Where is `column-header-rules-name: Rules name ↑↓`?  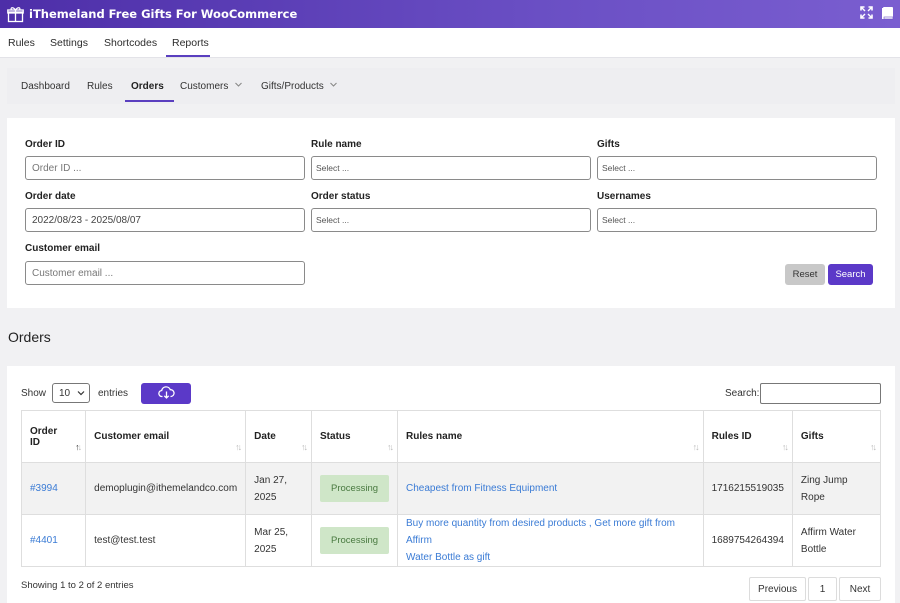
column-header-rules-name: Rules name ↑↓ is located at coordinates (550, 436).